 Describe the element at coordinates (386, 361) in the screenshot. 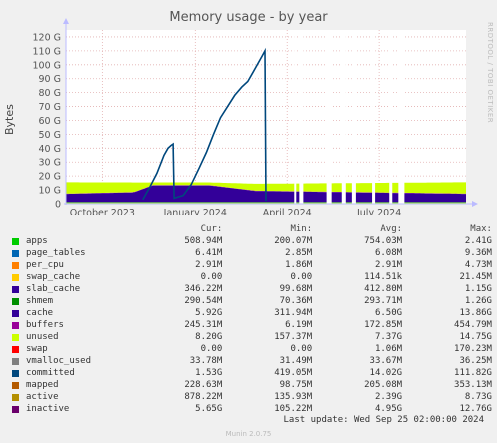

I see `legend-avg: 33.67M` at that location.